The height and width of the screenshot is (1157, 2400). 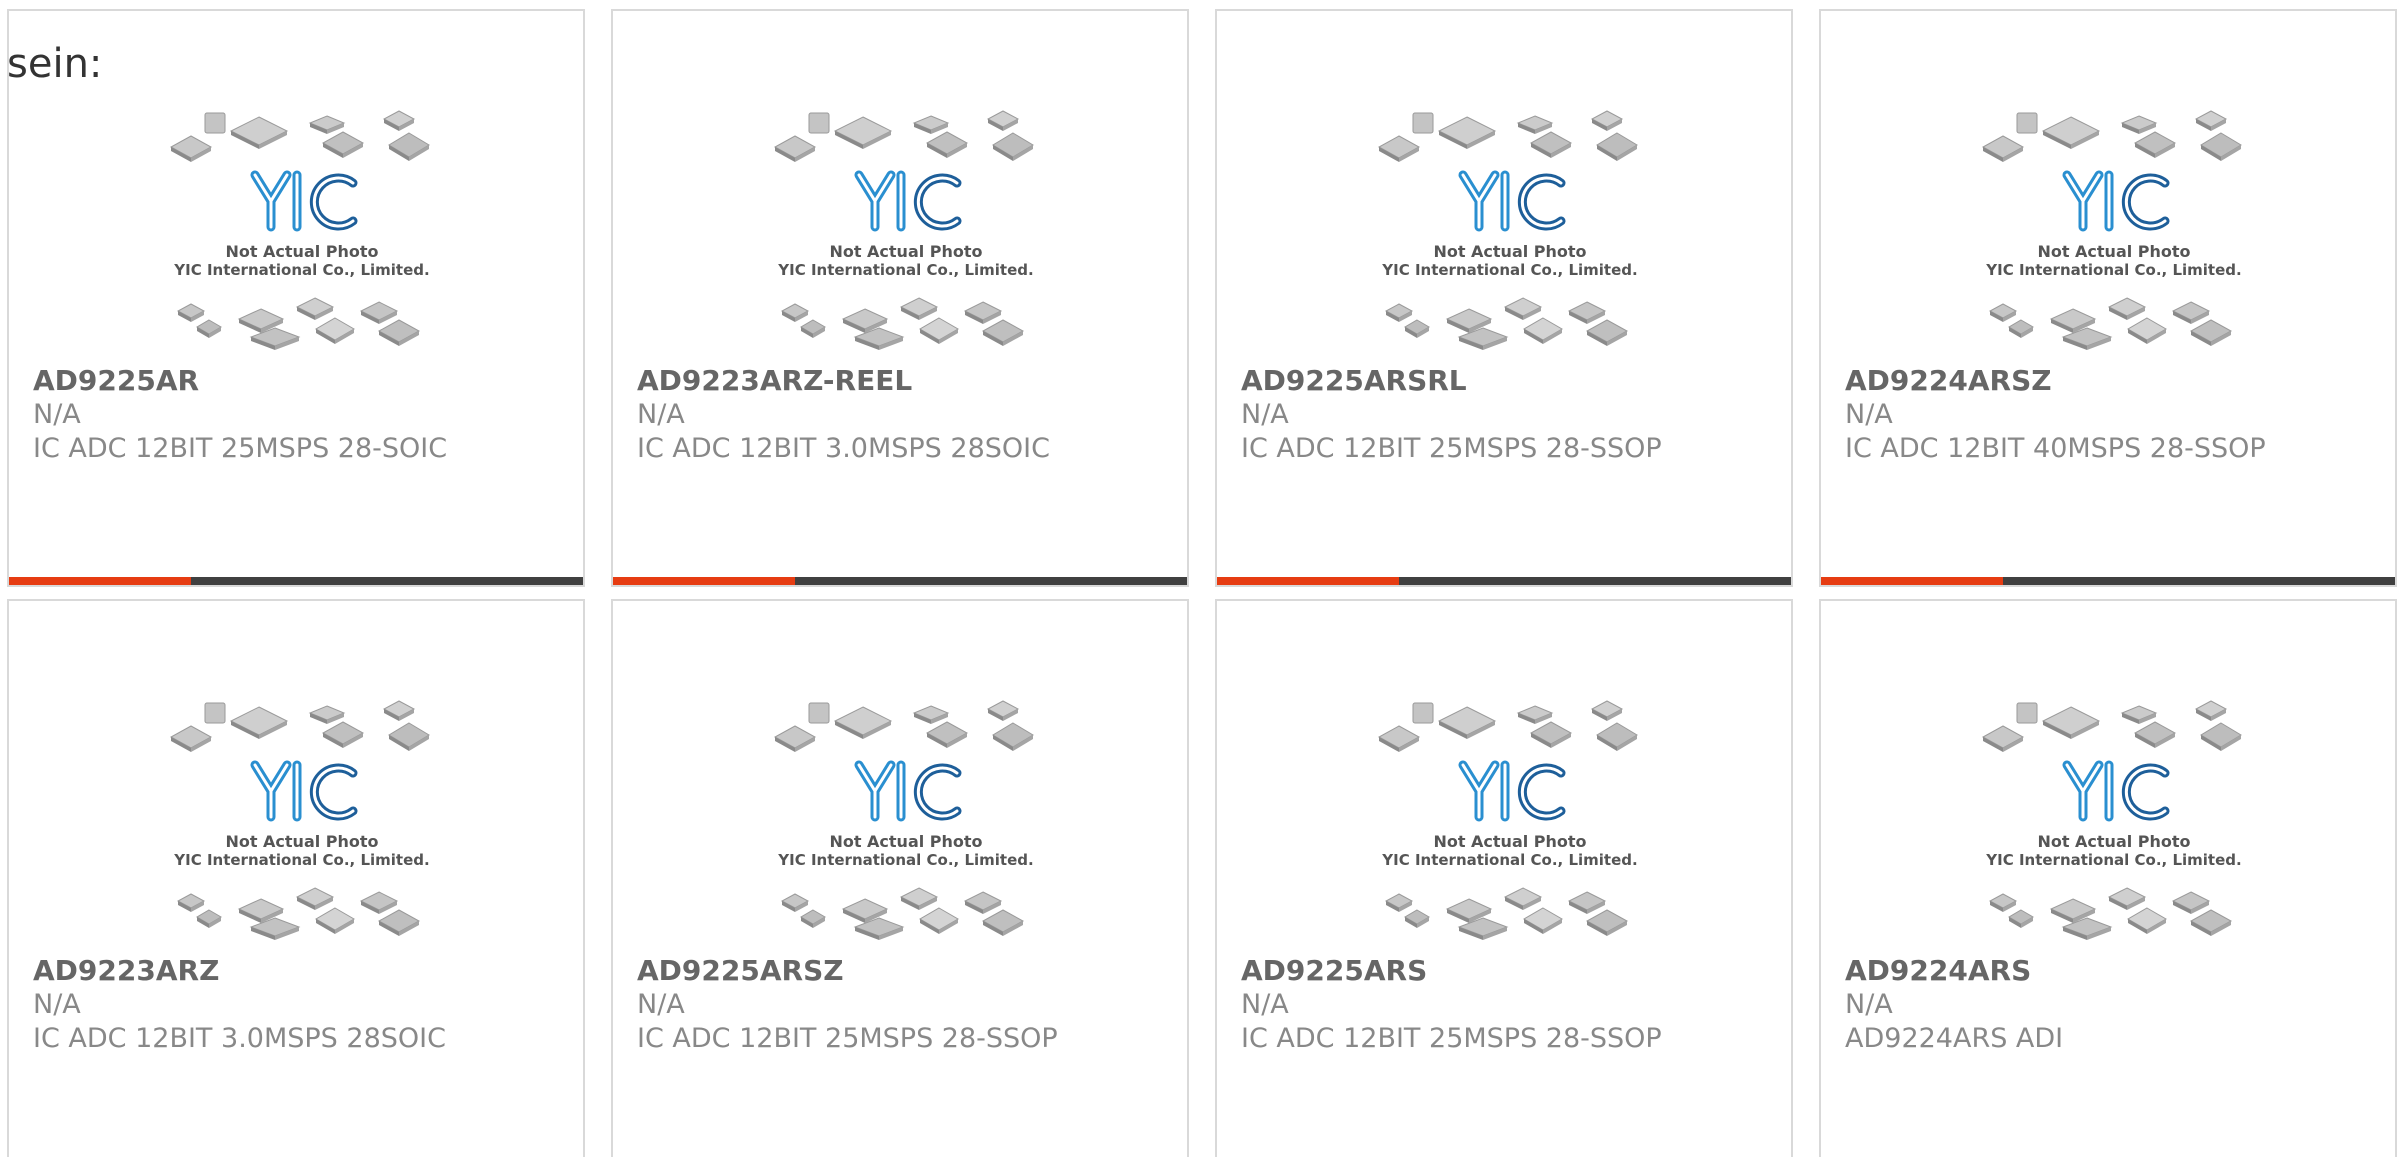 What do you see at coordinates (1954, 1038) in the screenshot?
I see `product-description: AD9224ARS ADI` at bounding box center [1954, 1038].